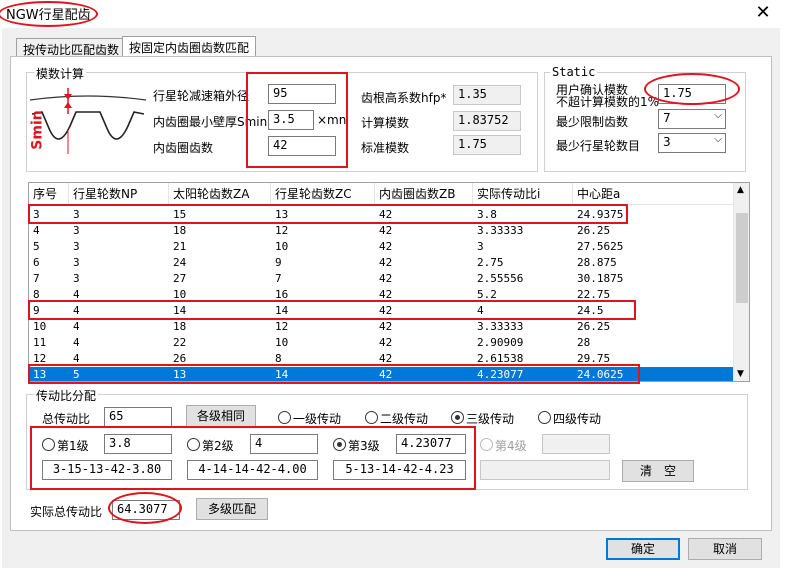 The height and width of the screenshot is (585, 788). Describe the element at coordinates (40, 326) in the screenshot. I see `cell-index: 10` at that location.